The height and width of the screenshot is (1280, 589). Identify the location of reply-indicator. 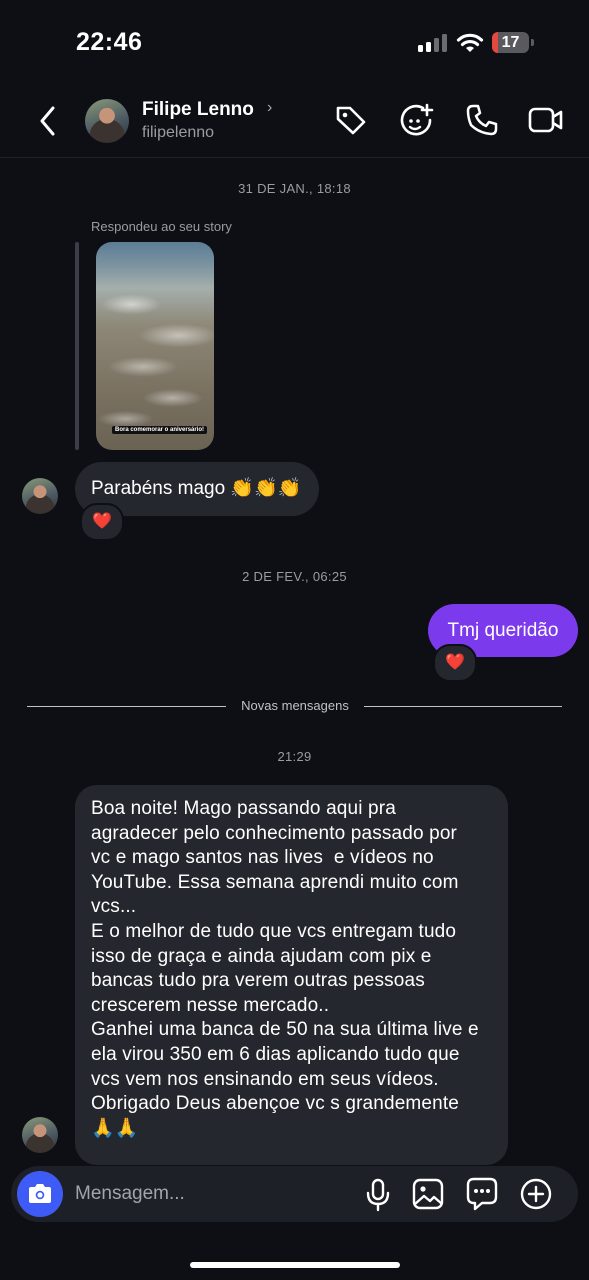
(77, 346).